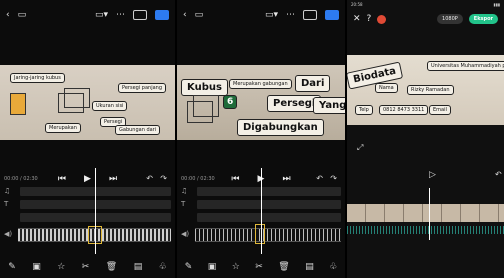 This screenshot has height=278, width=504. Describe the element at coordinates (260, 84) in the screenshot. I see `card-text: Merupakan gabungan` at that location.